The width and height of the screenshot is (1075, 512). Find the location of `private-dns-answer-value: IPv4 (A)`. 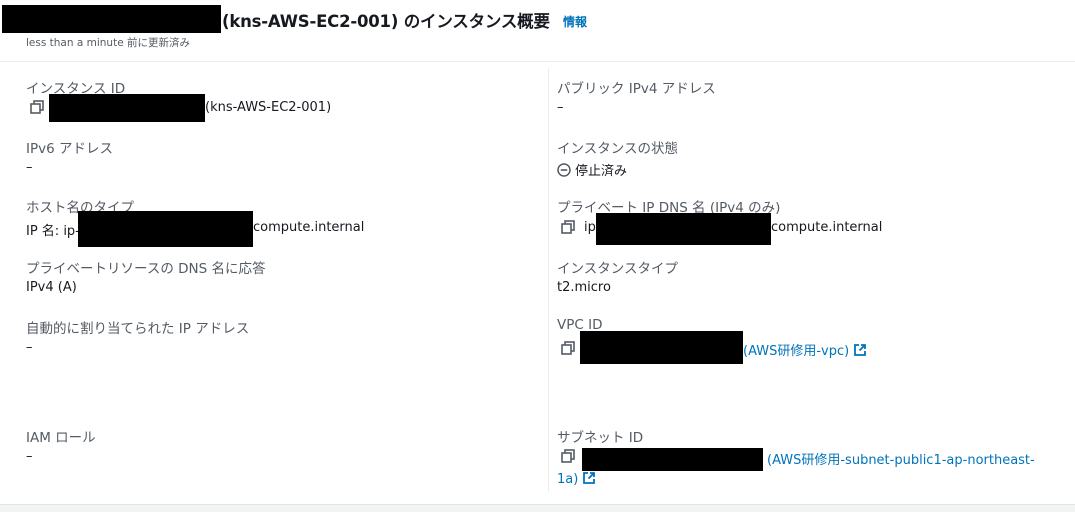

private-dns-answer-value: IPv4 (A) is located at coordinates (51, 287).